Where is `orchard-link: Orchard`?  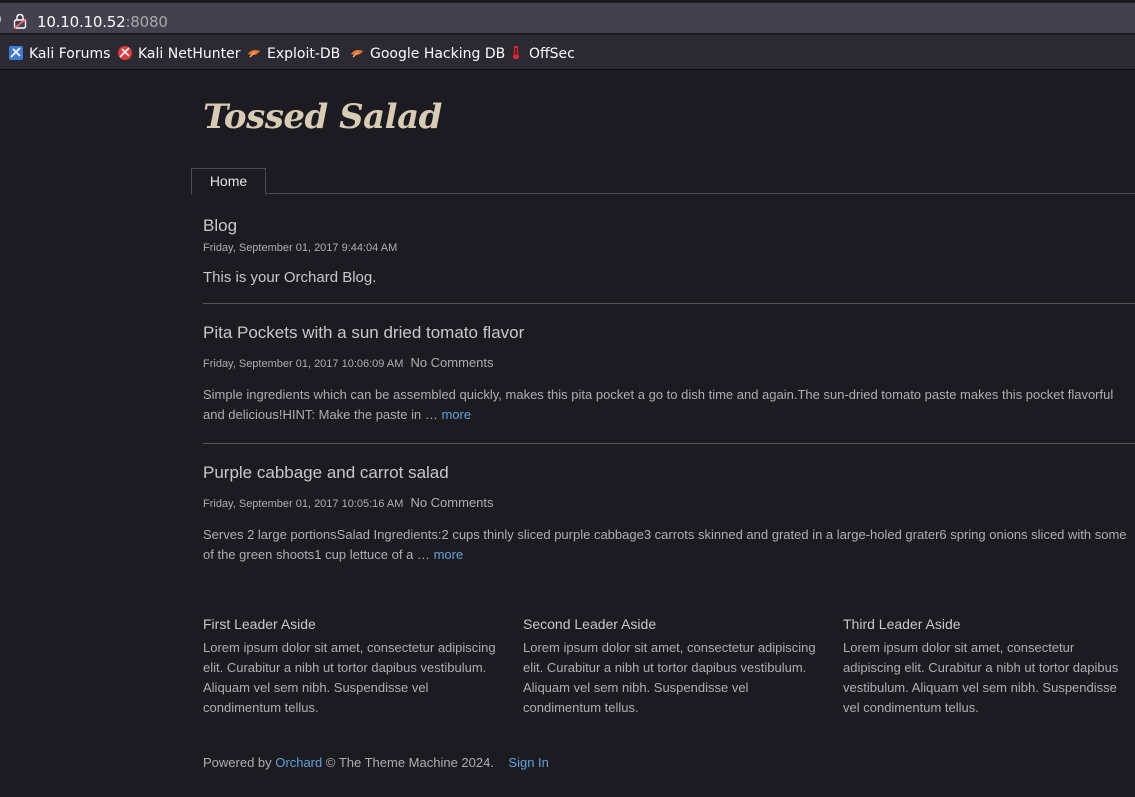 orchard-link: Orchard is located at coordinates (298, 762).